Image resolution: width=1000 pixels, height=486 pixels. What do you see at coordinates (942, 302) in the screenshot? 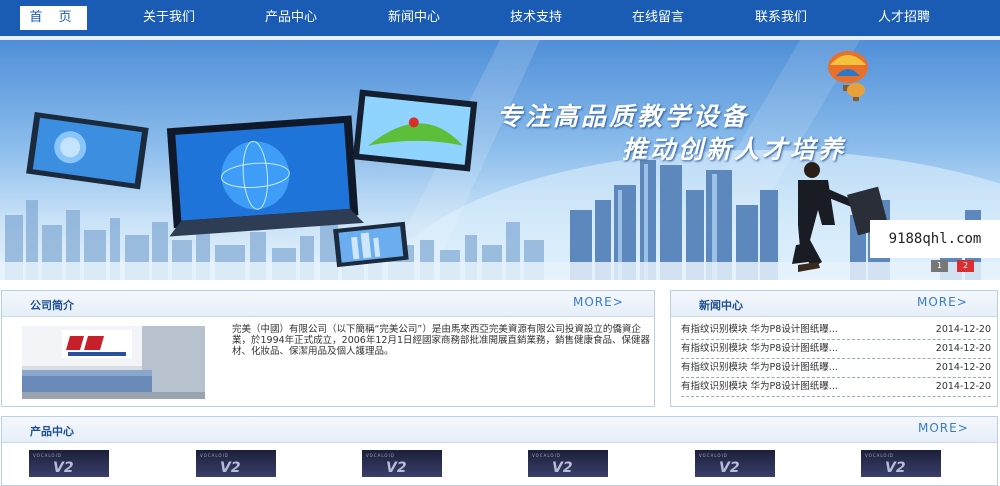
I see `news-more-link: MORE>` at bounding box center [942, 302].